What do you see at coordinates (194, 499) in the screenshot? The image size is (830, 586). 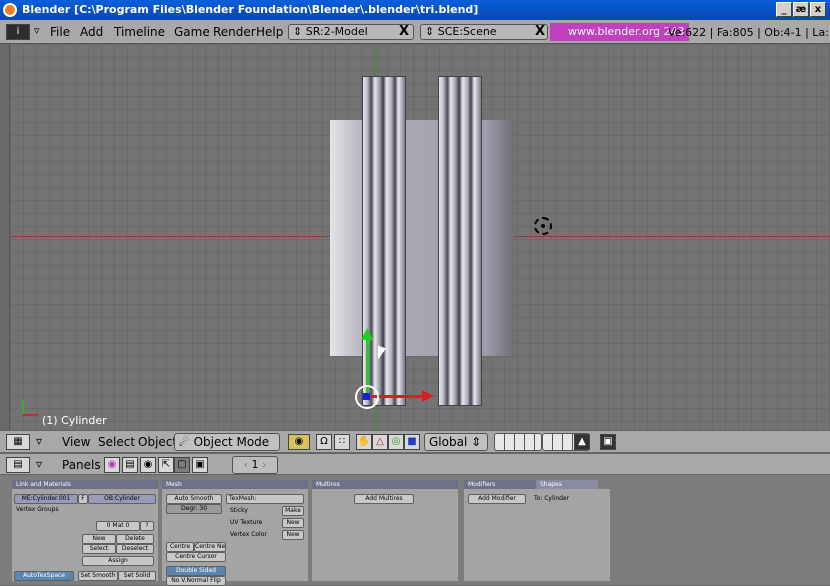 I see `auto-smooth-toggle: Auto Smooth` at bounding box center [194, 499].